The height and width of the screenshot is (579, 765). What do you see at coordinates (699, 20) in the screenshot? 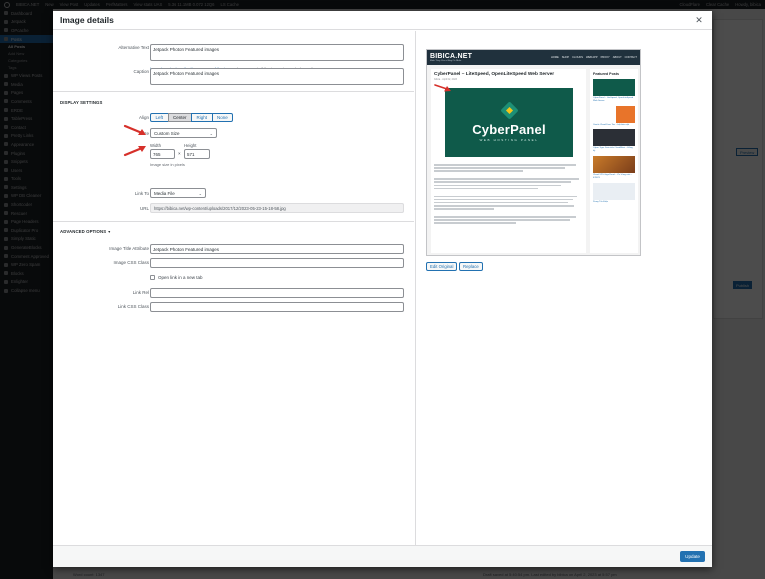
I see `close-icon: ✕` at bounding box center [699, 20].